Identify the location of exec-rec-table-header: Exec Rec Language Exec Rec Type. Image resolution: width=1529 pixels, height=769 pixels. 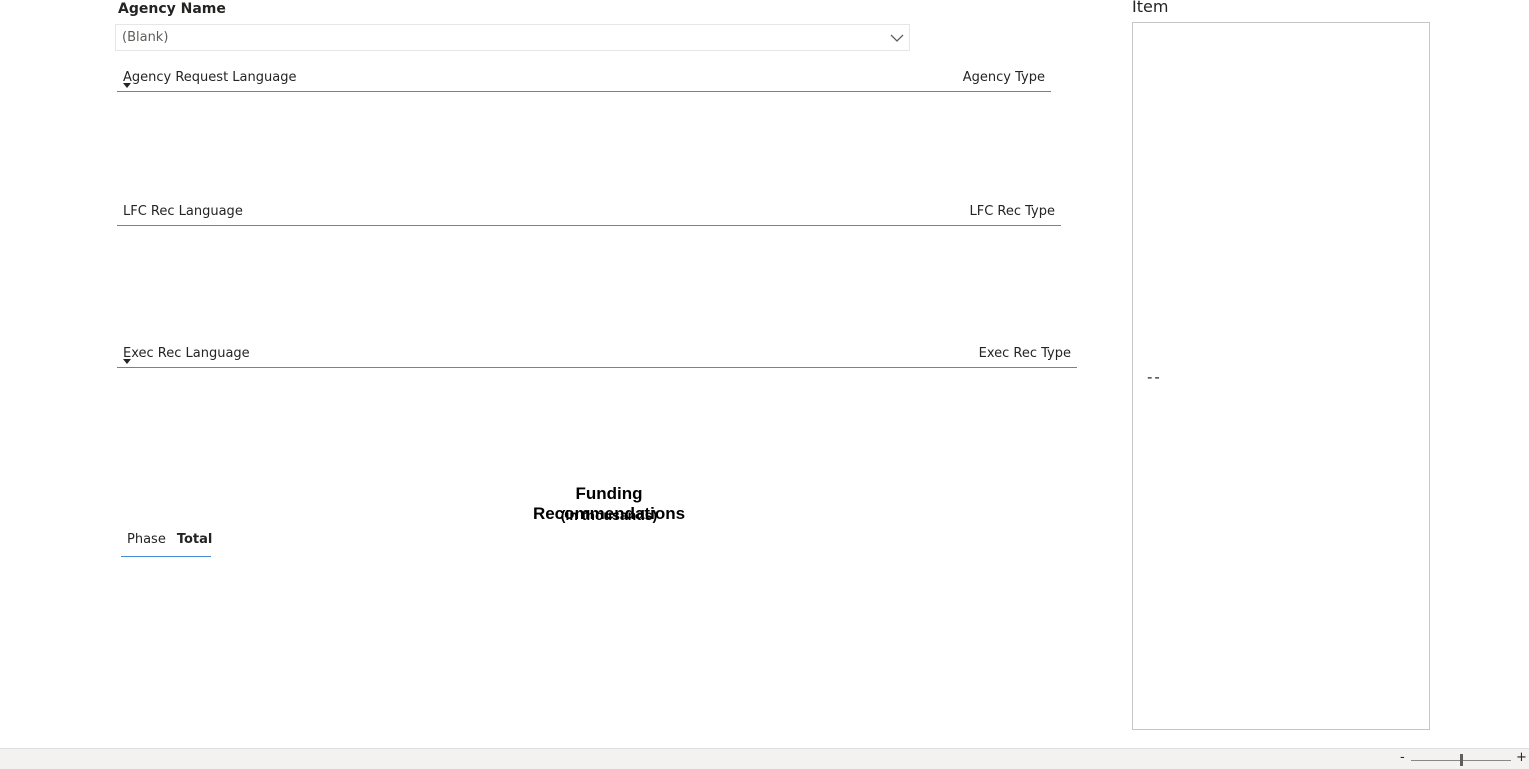
(597, 356).